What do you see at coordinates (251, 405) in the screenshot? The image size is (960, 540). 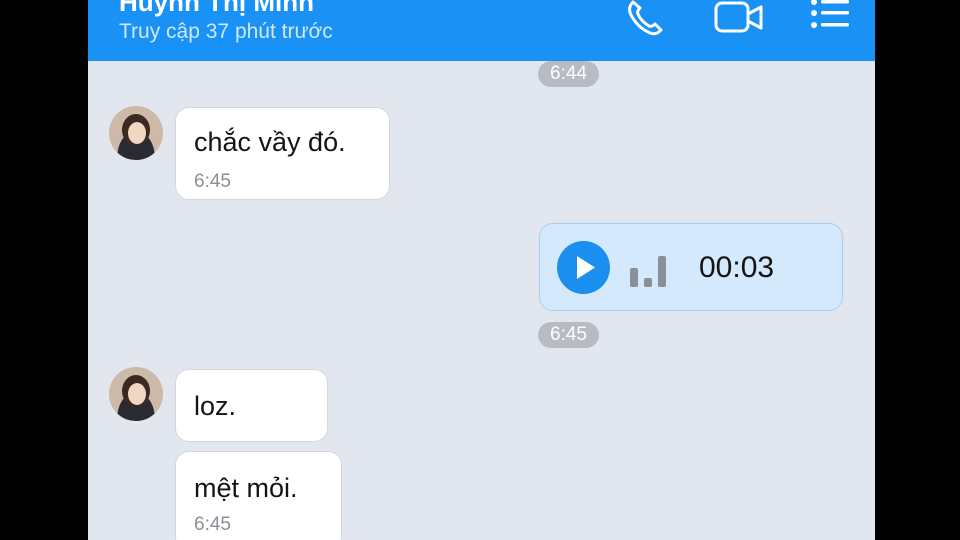 I see `message-bubble: loz.` at bounding box center [251, 405].